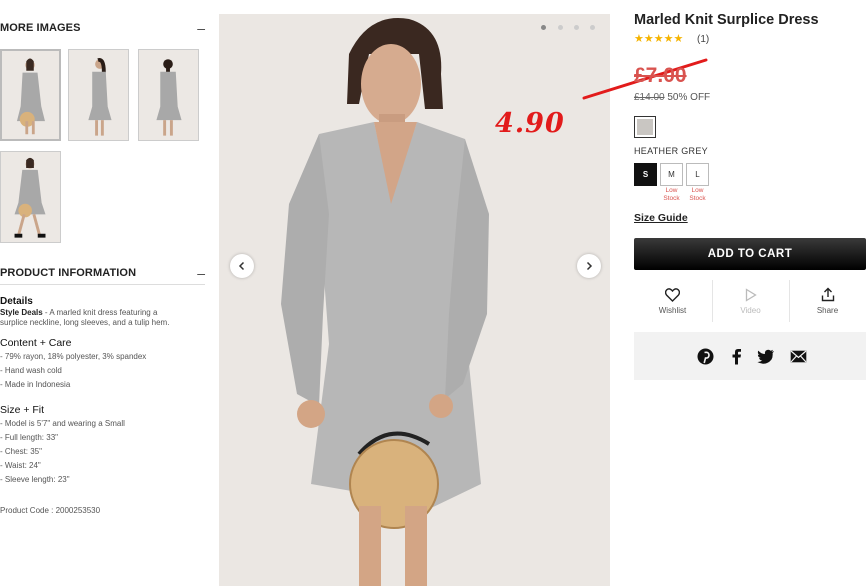  I want to click on content-item: - Hand wash cold, so click(31, 370).